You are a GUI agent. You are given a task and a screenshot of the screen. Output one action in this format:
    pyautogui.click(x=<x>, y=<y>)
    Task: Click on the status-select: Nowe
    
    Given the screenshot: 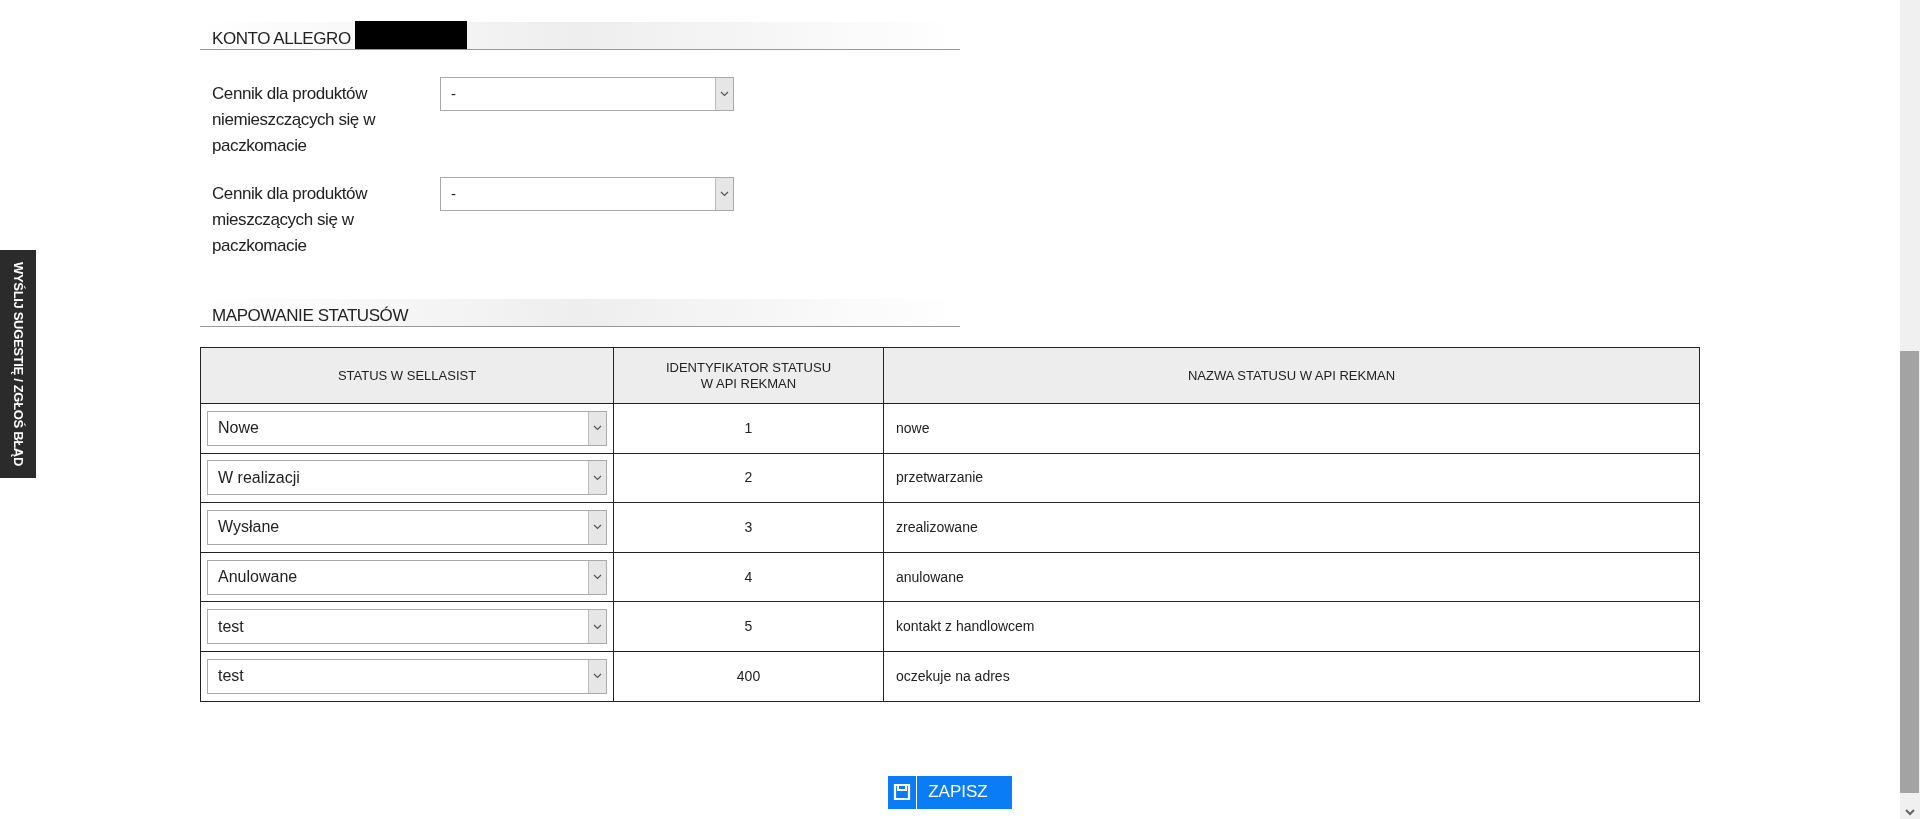 What is the action you would take?
    pyautogui.click(x=407, y=428)
    